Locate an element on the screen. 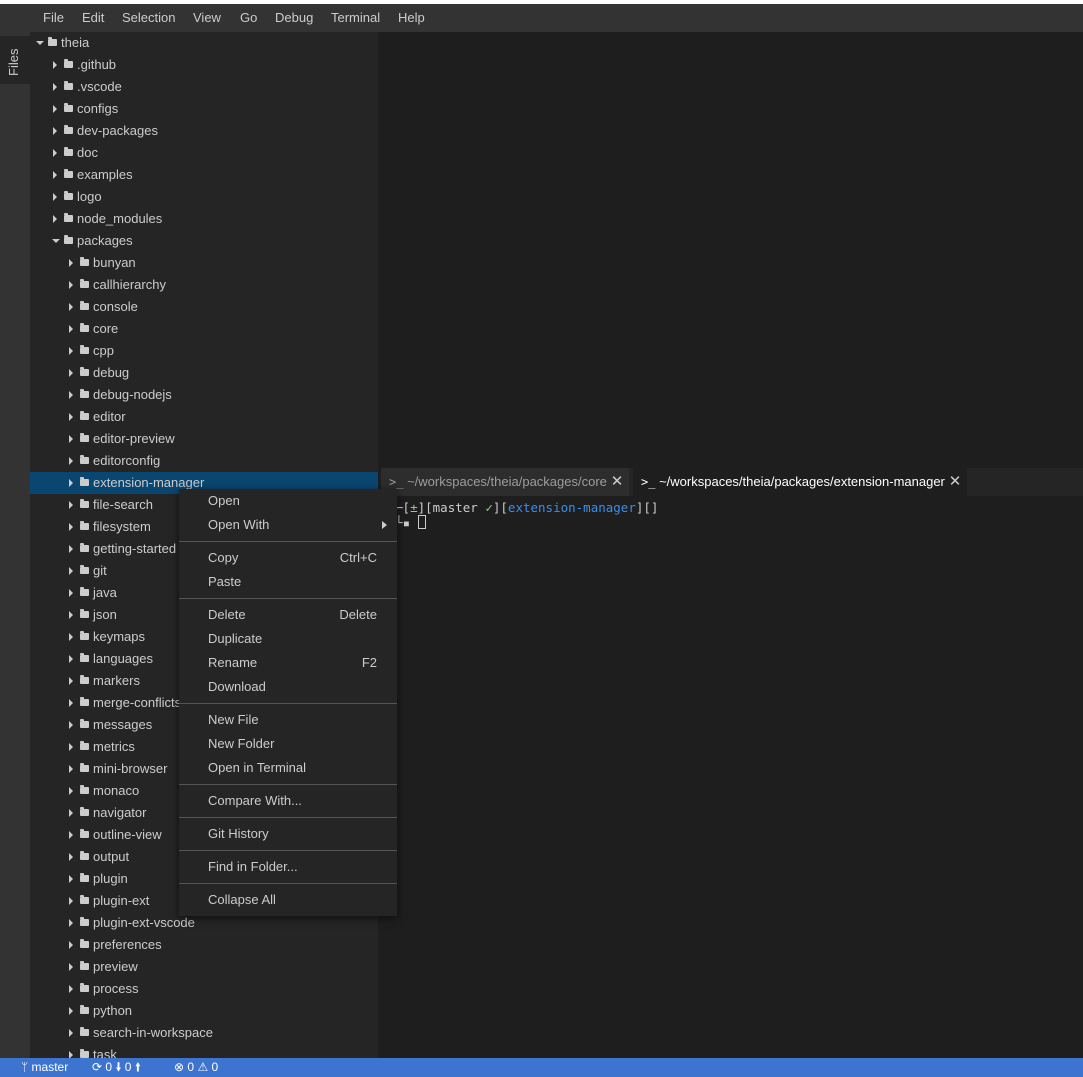  context-menu-item: Download is located at coordinates (288, 687).